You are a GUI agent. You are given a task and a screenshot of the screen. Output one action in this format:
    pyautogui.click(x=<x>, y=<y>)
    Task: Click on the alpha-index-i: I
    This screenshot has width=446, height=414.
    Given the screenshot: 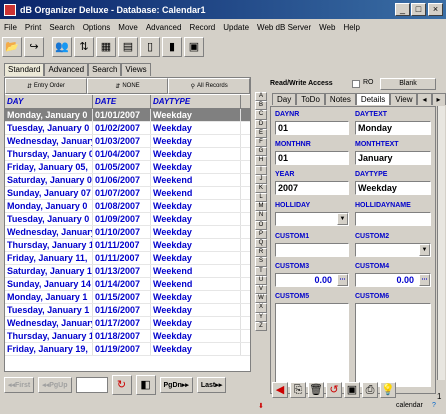 What is the action you would take?
    pyautogui.click(x=261, y=170)
    